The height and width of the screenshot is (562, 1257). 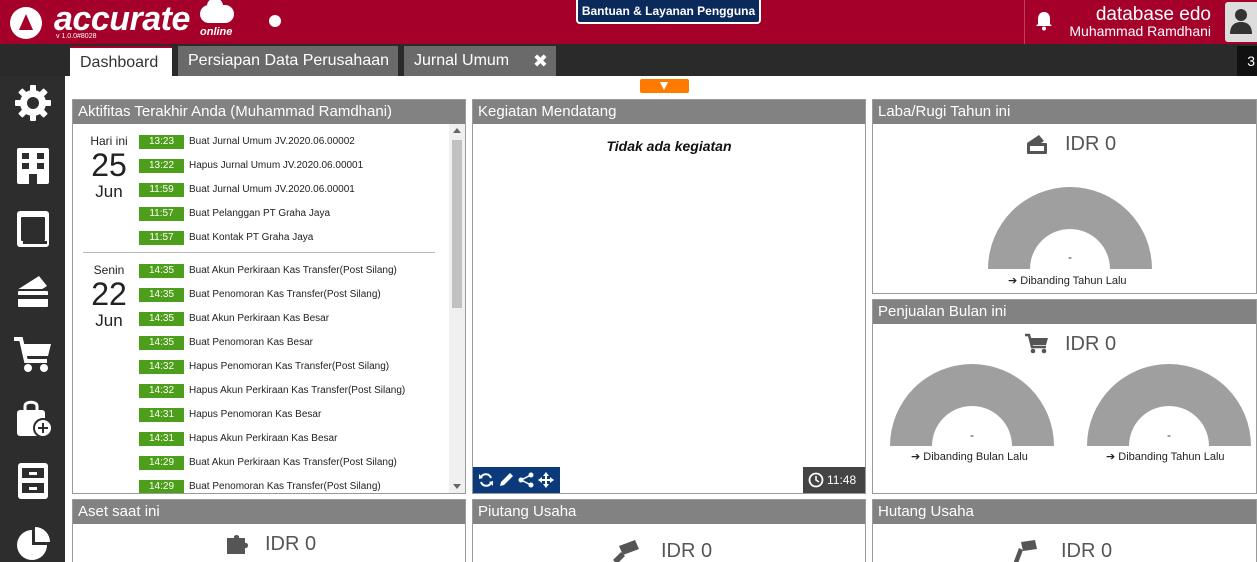 I want to click on sales-year-gauge-value: -, so click(x=1169, y=435).